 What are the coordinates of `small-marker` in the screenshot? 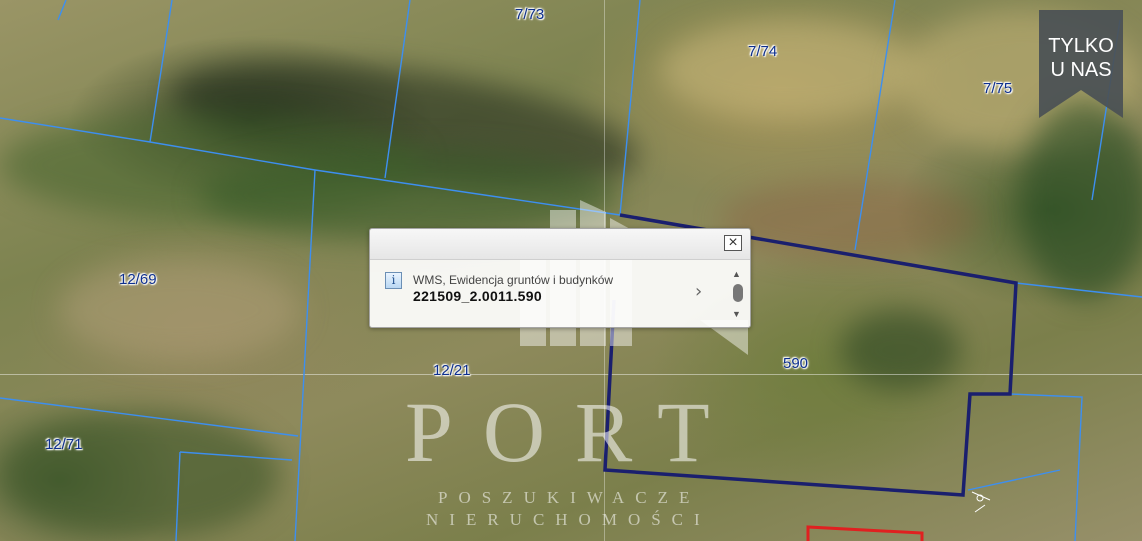 It's located at (981, 502).